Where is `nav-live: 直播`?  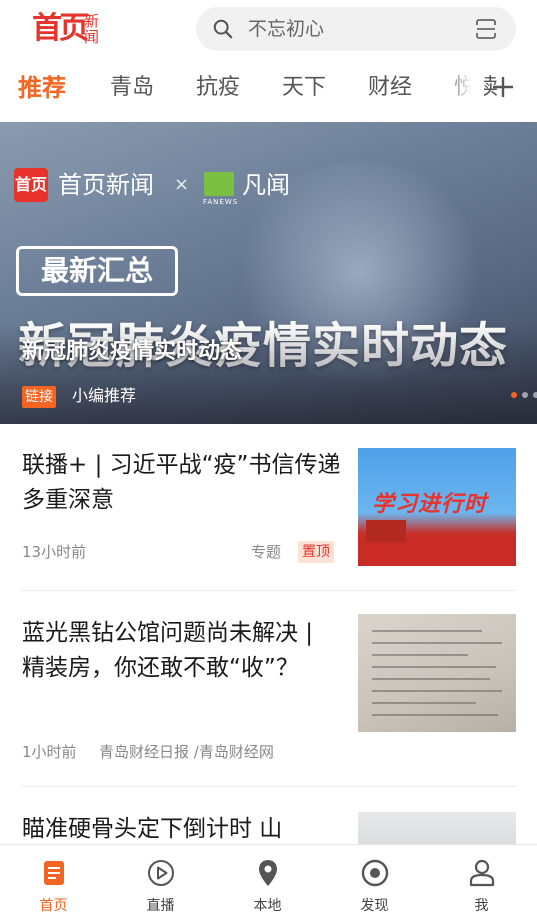 nav-live: 直播 is located at coordinates (160, 881).